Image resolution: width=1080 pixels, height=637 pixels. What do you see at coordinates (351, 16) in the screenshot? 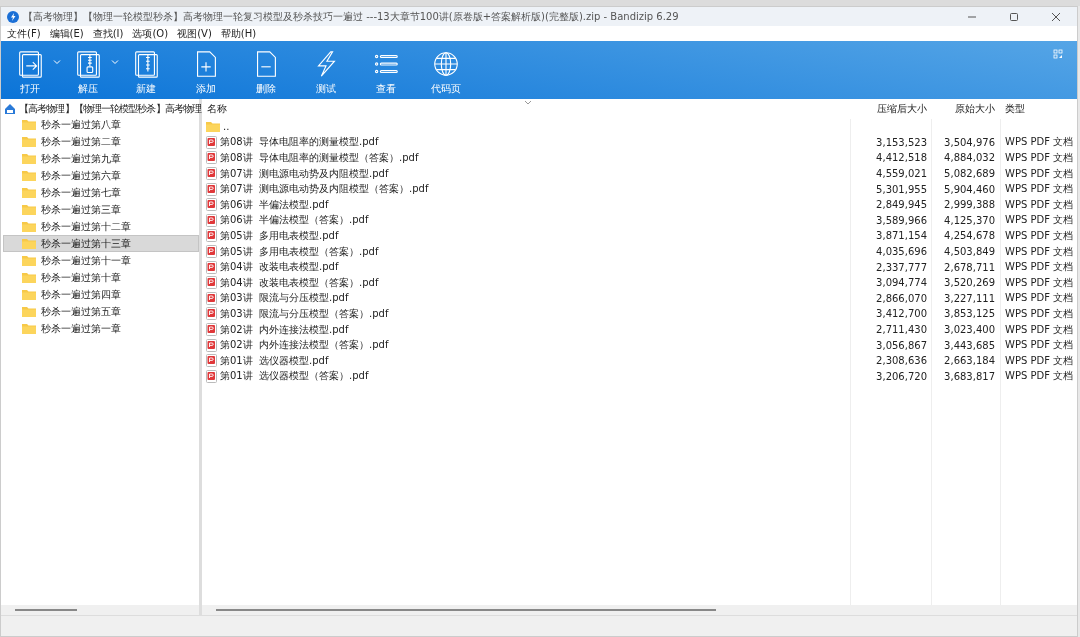
I see `window-title: 【高考物理】【物理一轮模型秒杀】高考物理一轮复习模型及秒杀技巧一遍过 ---13大章节100讲(原卷版+答案解析版)(完整版).zip - Bandizip 6.29` at bounding box center [351, 16].